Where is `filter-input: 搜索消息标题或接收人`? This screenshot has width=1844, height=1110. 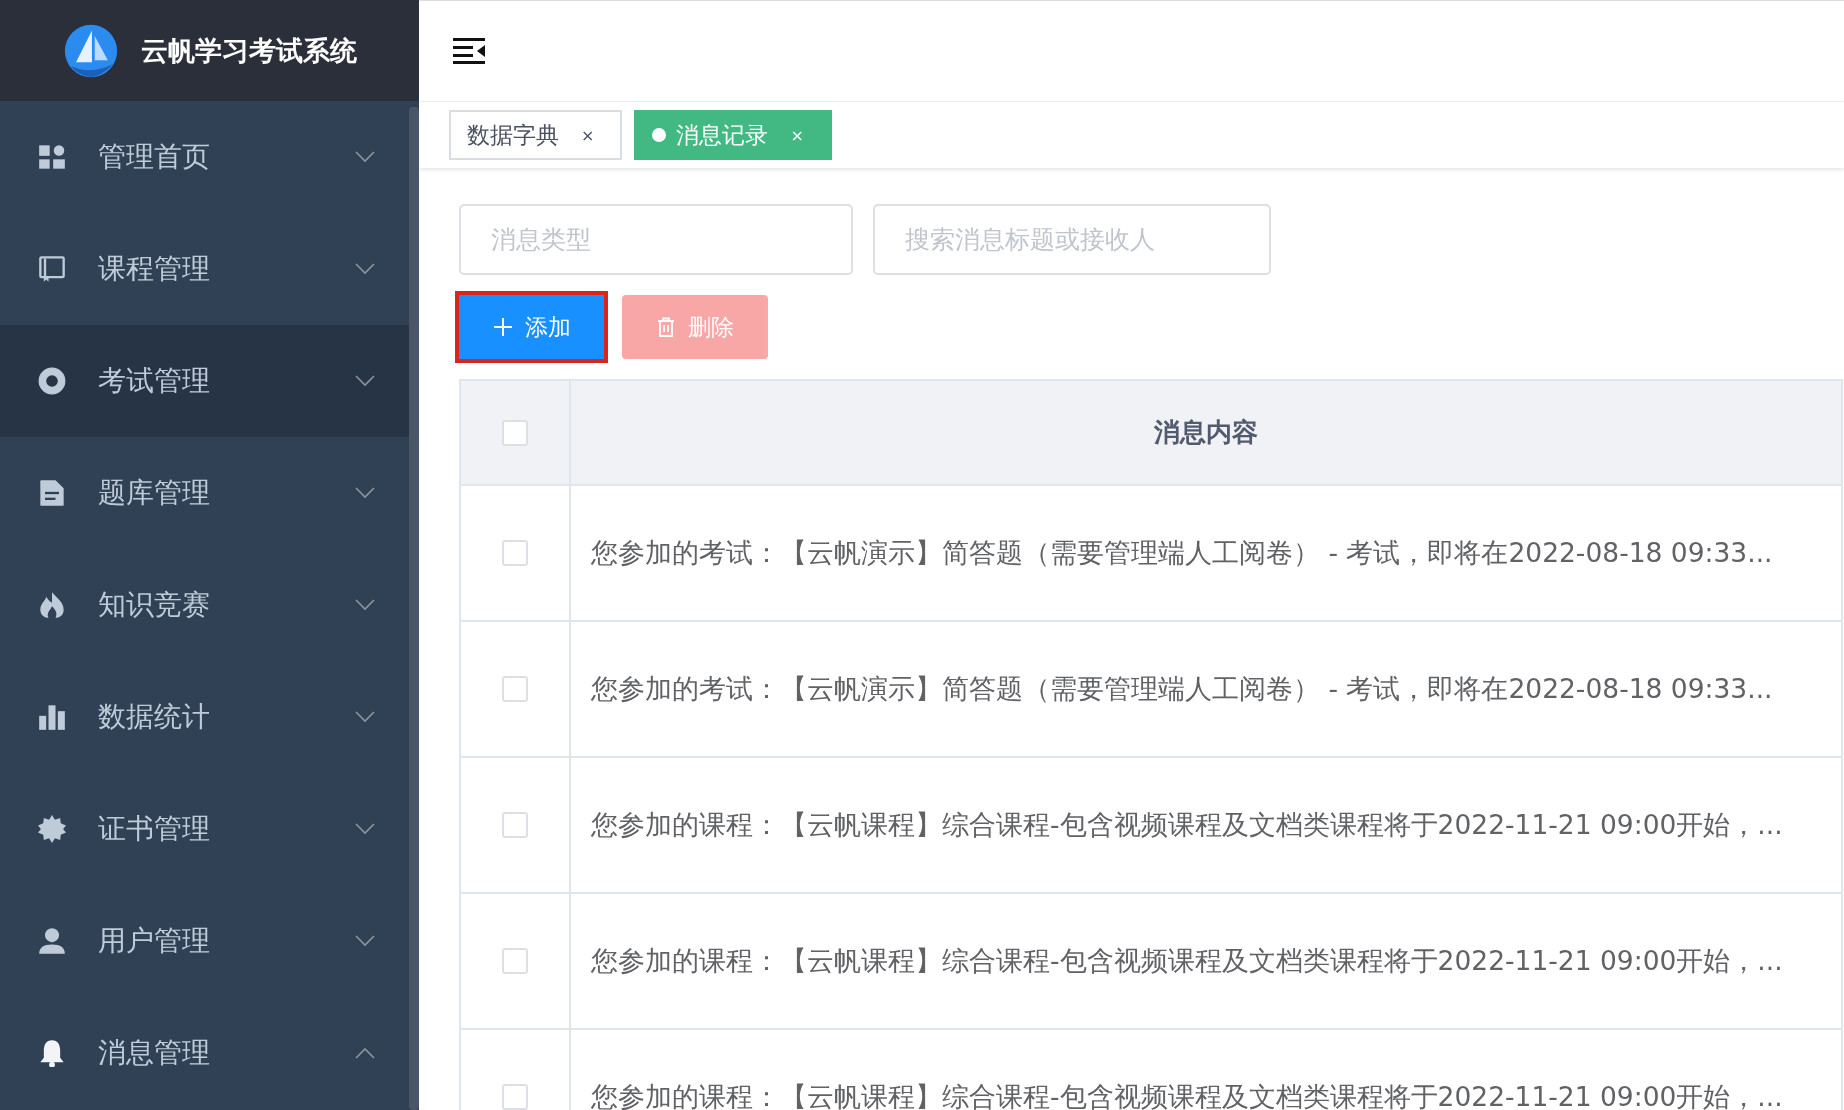
filter-input: 搜索消息标题或接收人 is located at coordinates (1072, 239).